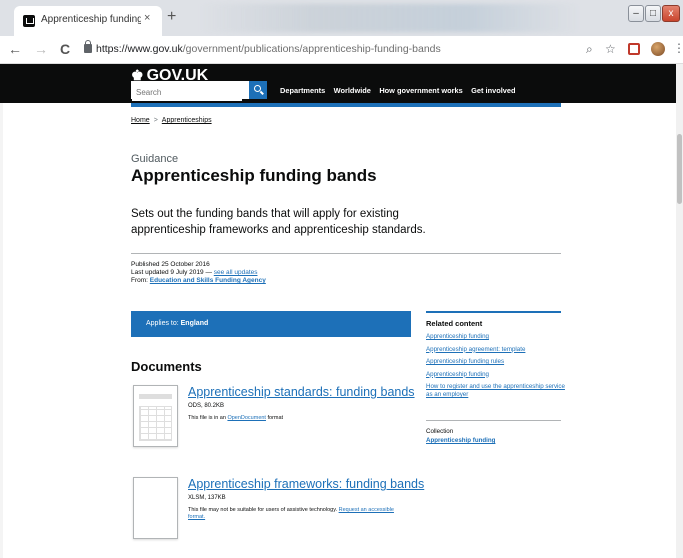 The width and height of the screenshot is (683, 558). I want to click on documents-heading: Documents, so click(166, 366).